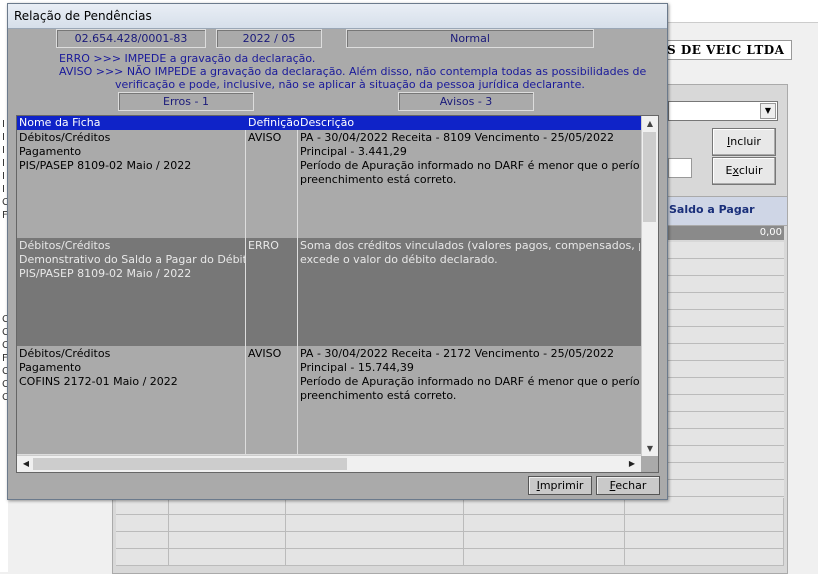  I want to click on hscroll-thumb, so click(190, 464).